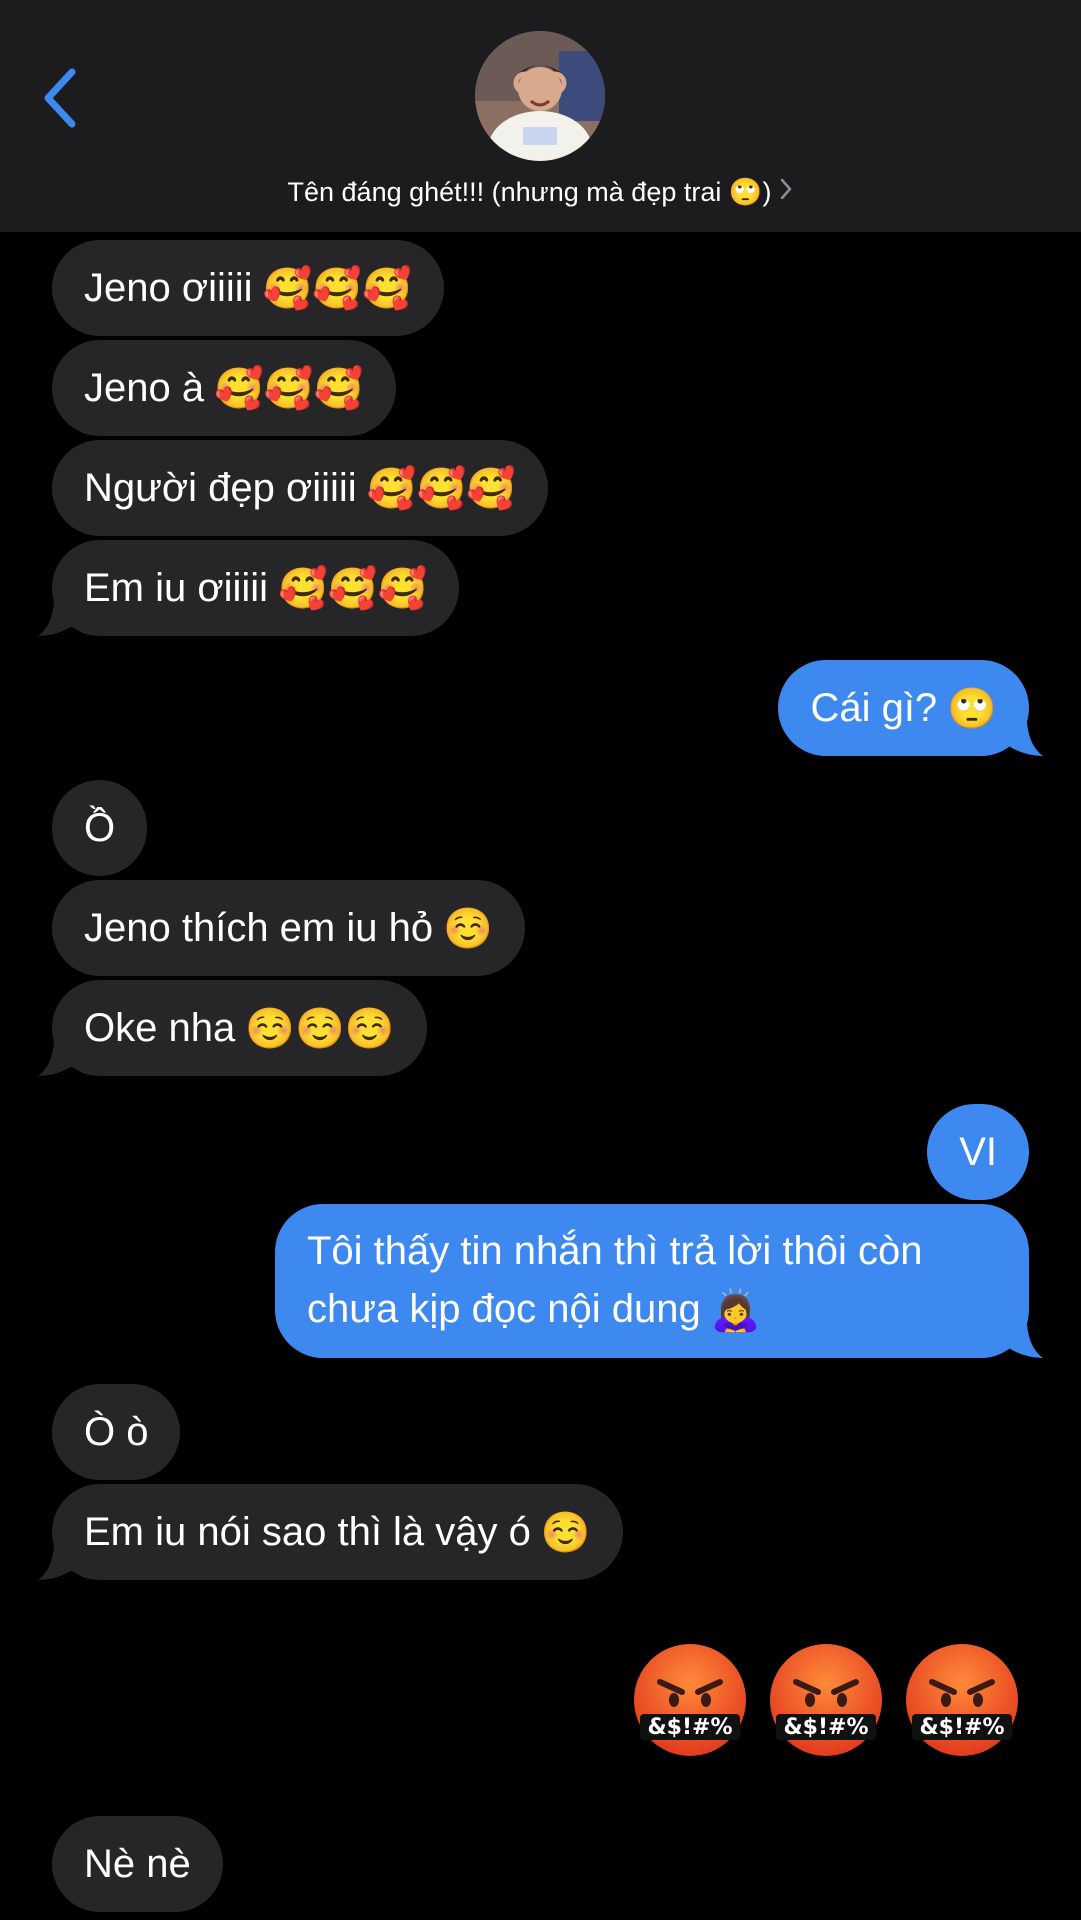  I want to click on message-bubble-incoming: Ò ò, so click(116, 1432).